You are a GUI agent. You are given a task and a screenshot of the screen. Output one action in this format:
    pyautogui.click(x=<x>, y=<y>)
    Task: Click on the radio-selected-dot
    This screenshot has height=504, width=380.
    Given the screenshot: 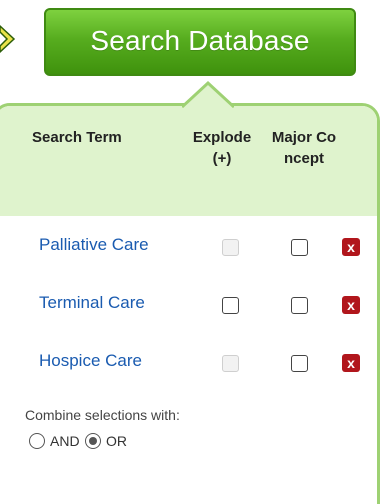 What is the action you would take?
    pyautogui.click(x=93, y=441)
    